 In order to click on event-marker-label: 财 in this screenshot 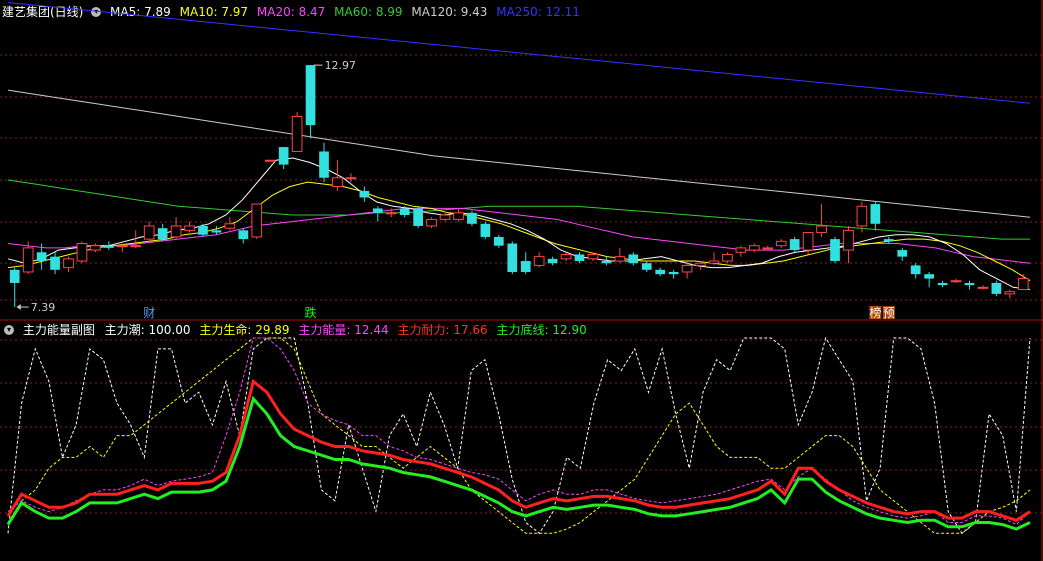, I will do `click(149, 313)`.